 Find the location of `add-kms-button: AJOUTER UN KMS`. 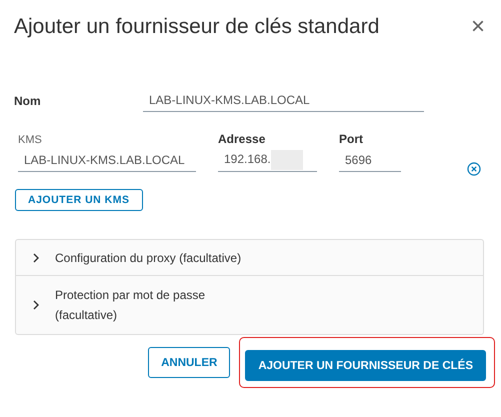

add-kms-button: AJOUTER UN KMS is located at coordinates (79, 200).